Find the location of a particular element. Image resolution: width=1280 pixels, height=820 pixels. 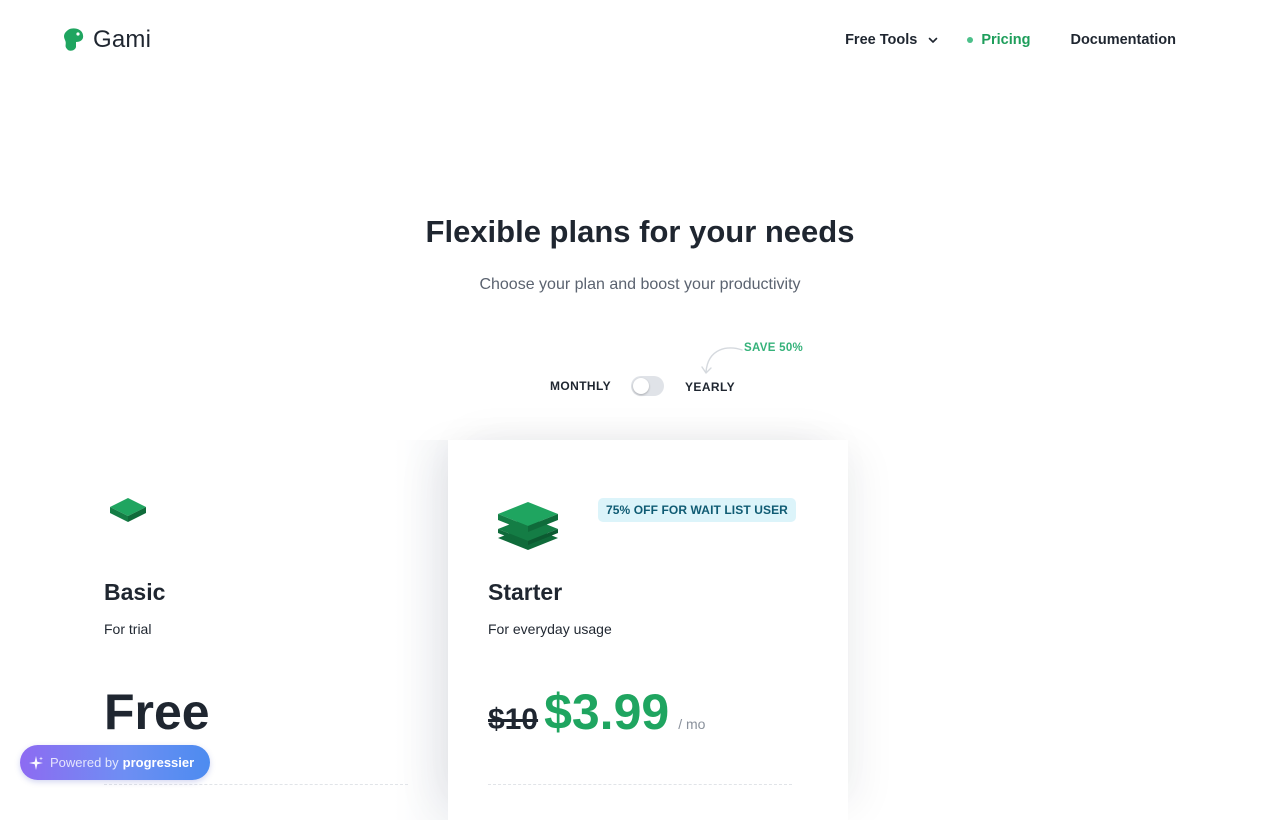

logo-text: Gami is located at coordinates (122, 39).